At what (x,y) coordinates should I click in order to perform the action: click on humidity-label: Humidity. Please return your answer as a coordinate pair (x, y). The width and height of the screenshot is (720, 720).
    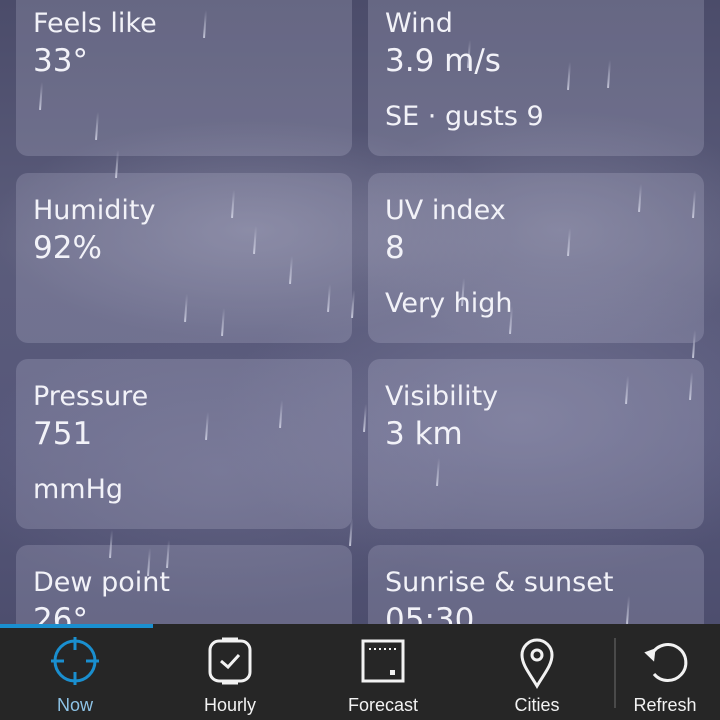
    Looking at the image, I should click on (94, 210).